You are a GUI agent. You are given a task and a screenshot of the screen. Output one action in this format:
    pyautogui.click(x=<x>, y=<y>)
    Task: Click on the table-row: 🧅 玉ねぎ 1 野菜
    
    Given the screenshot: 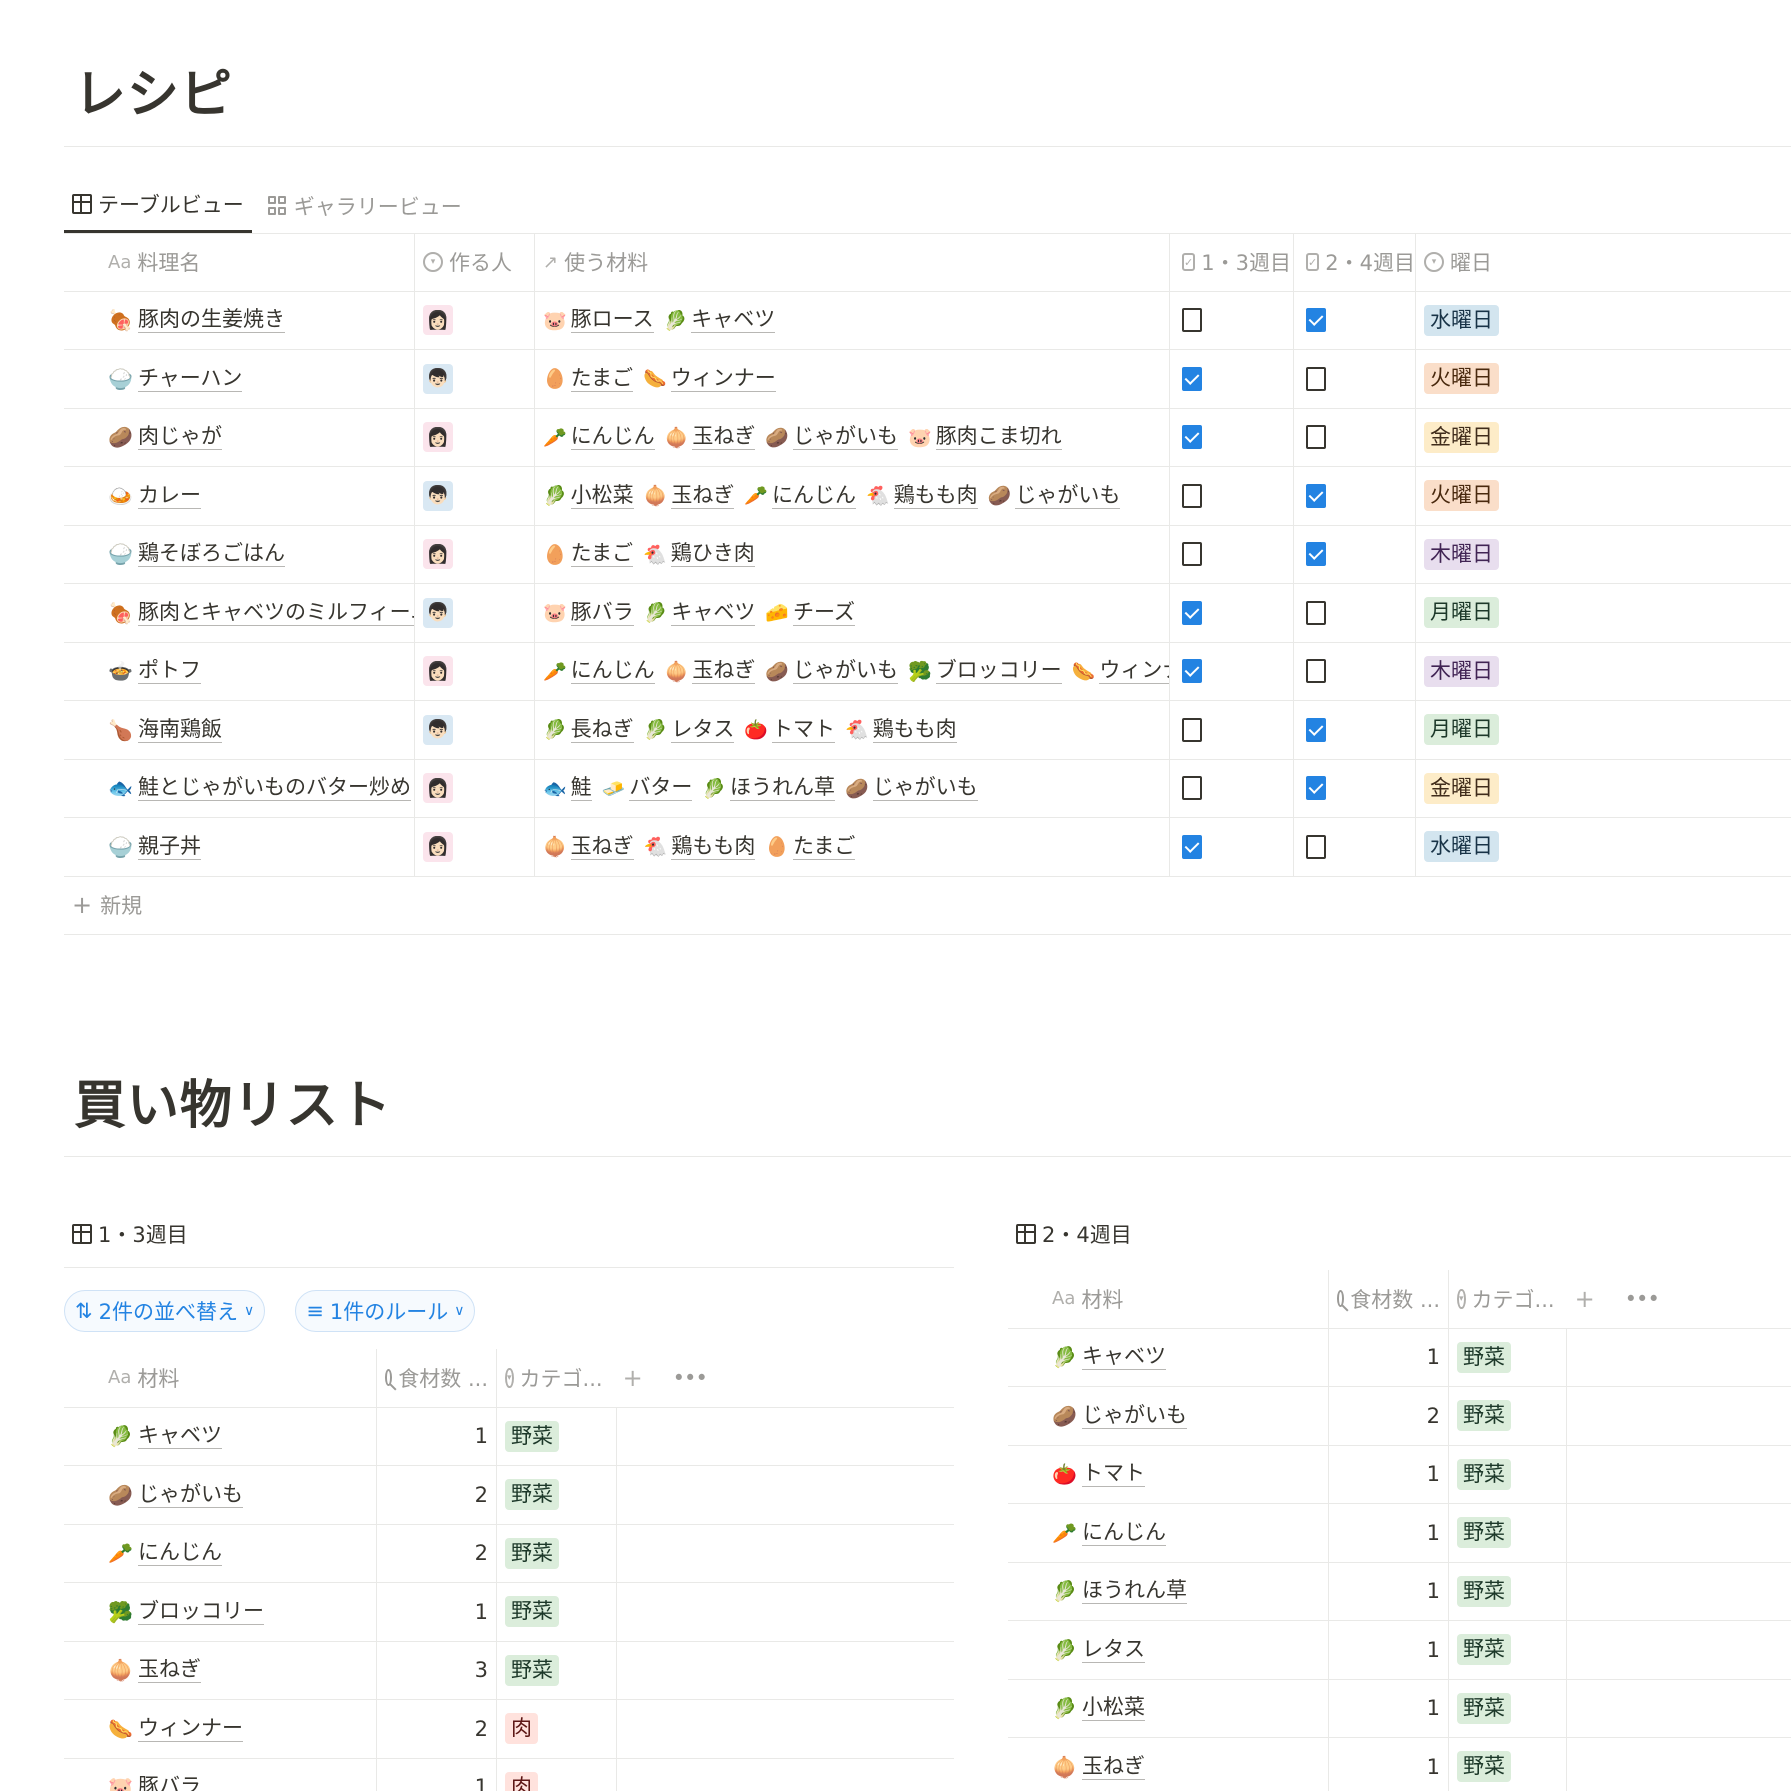 What is the action you would take?
    pyautogui.click(x=1399, y=1764)
    